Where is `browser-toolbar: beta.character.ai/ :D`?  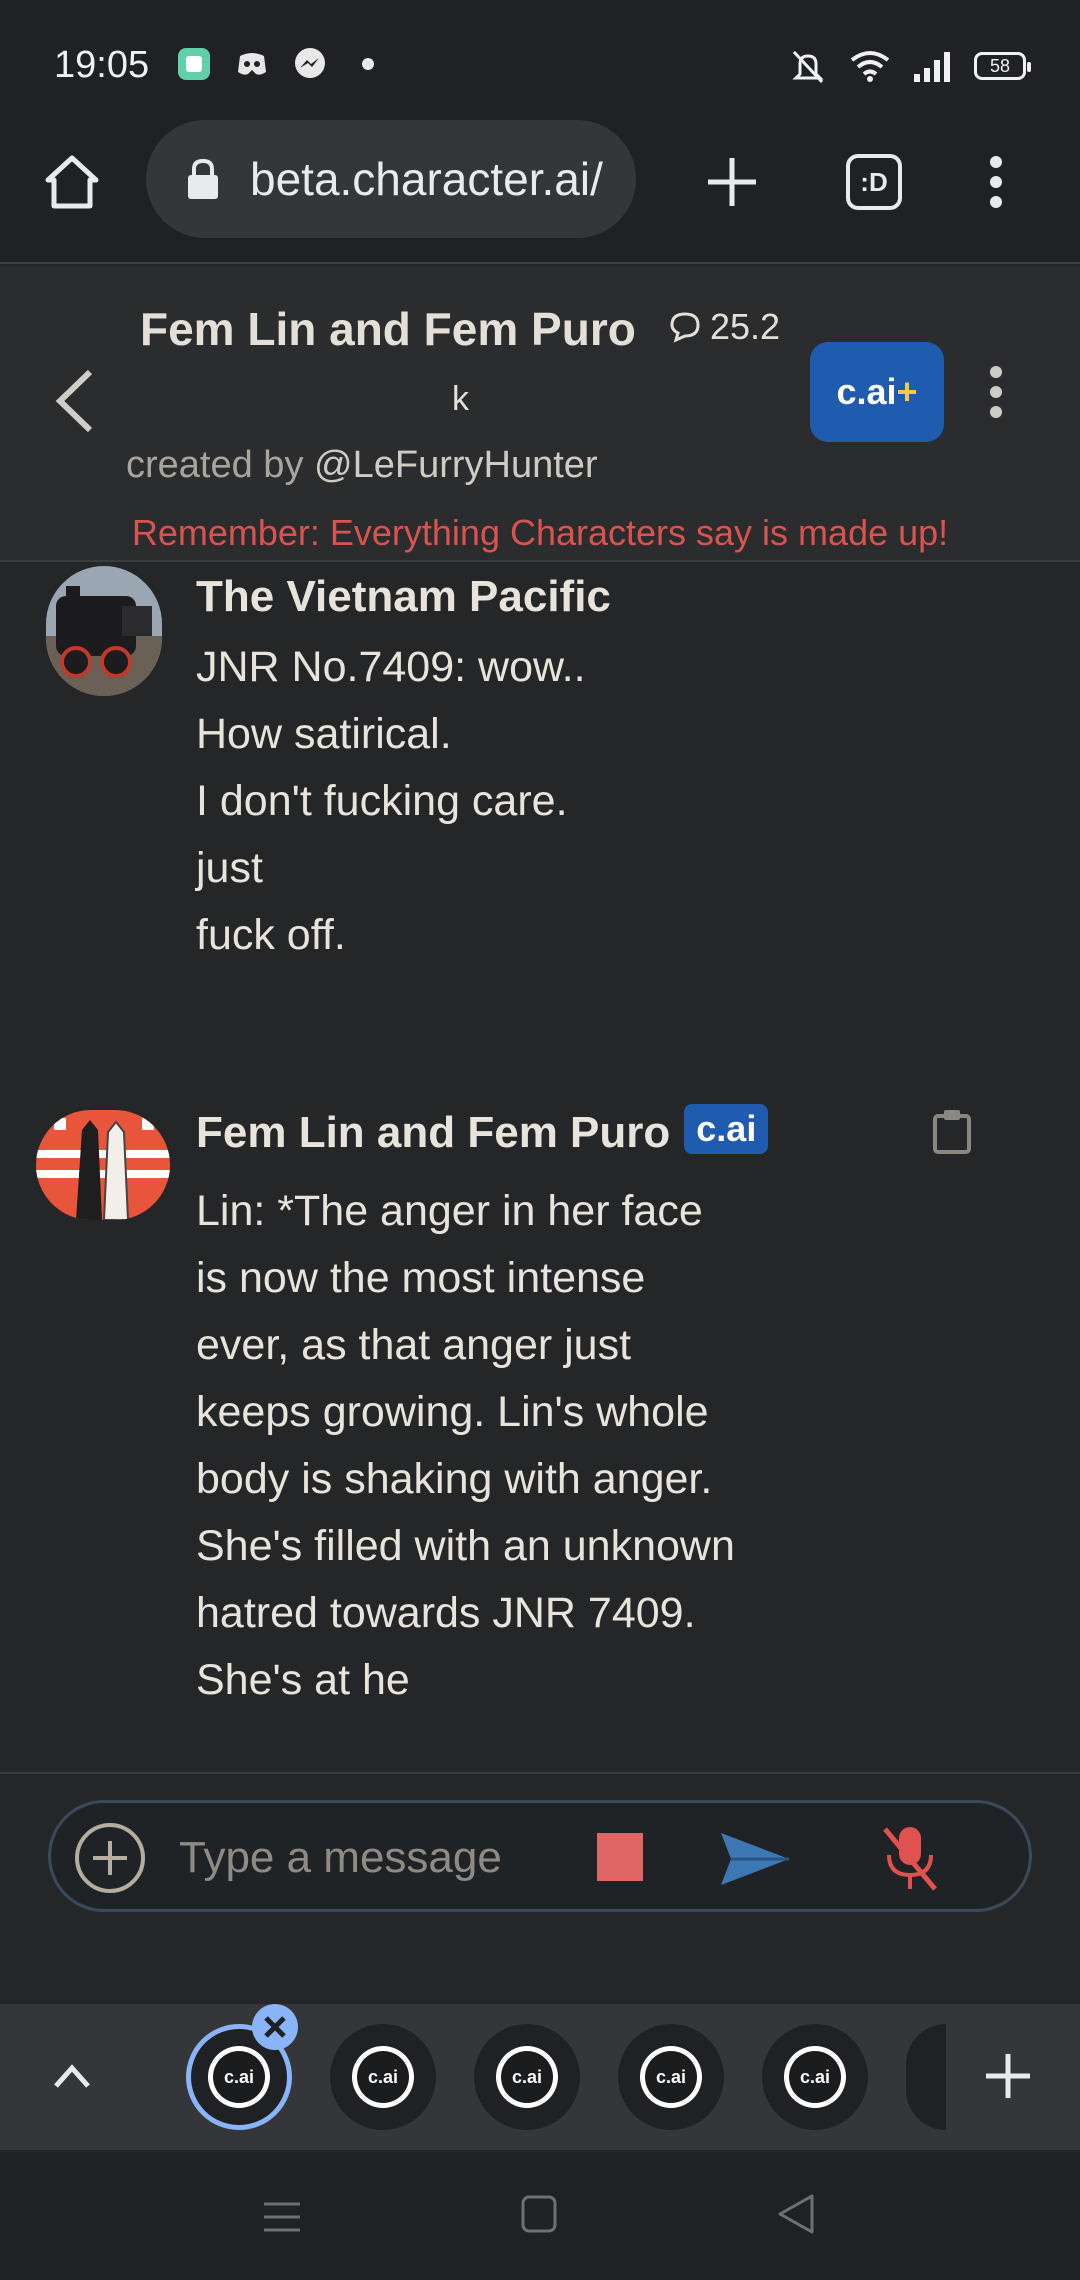
browser-toolbar: beta.character.ai/ :D is located at coordinates (540, 192).